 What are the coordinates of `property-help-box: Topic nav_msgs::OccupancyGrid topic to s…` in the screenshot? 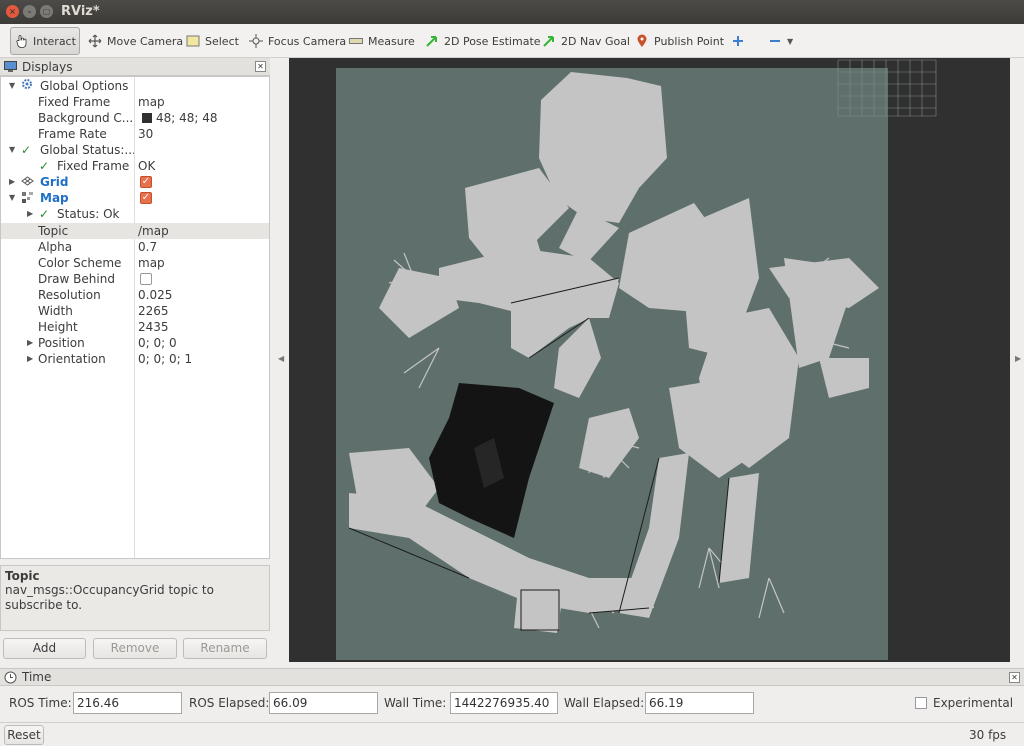 It's located at (135, 598).